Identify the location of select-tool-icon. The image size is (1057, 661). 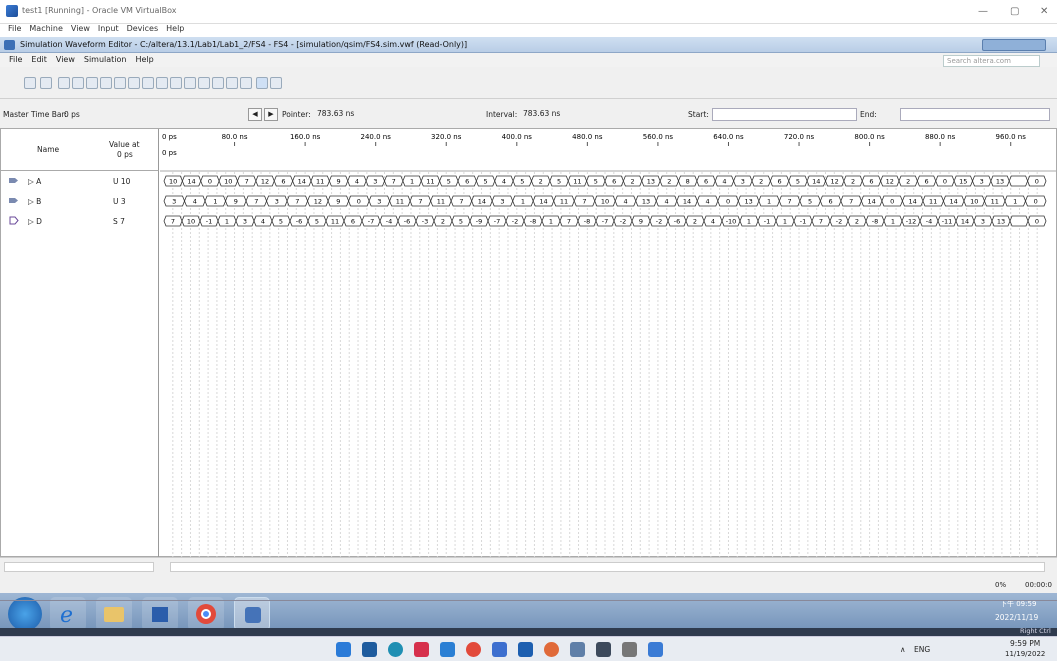
(30, 83).